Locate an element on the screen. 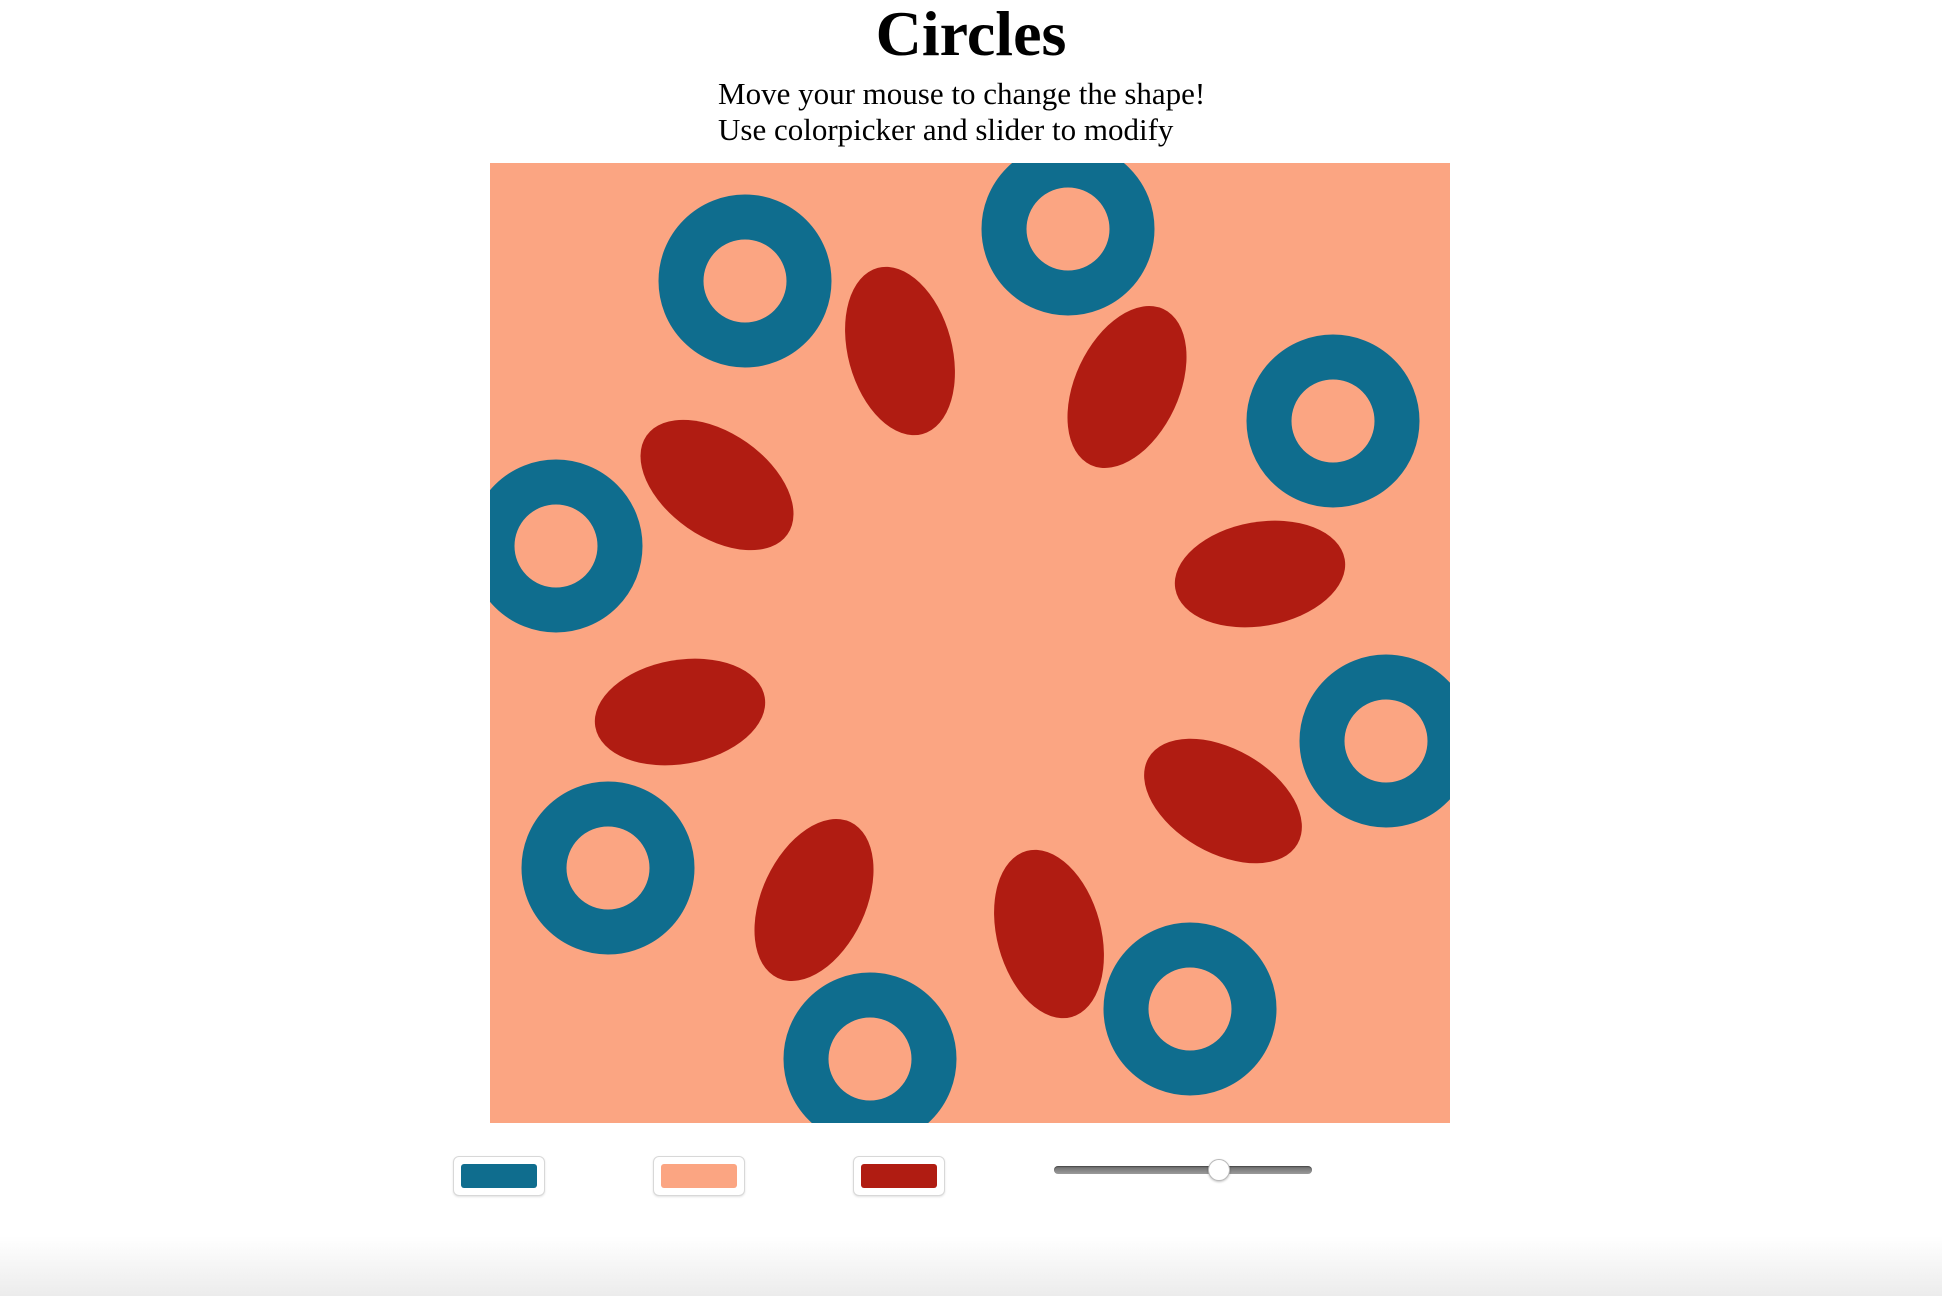  background-color-picker is located at coordinates (699, 1176).